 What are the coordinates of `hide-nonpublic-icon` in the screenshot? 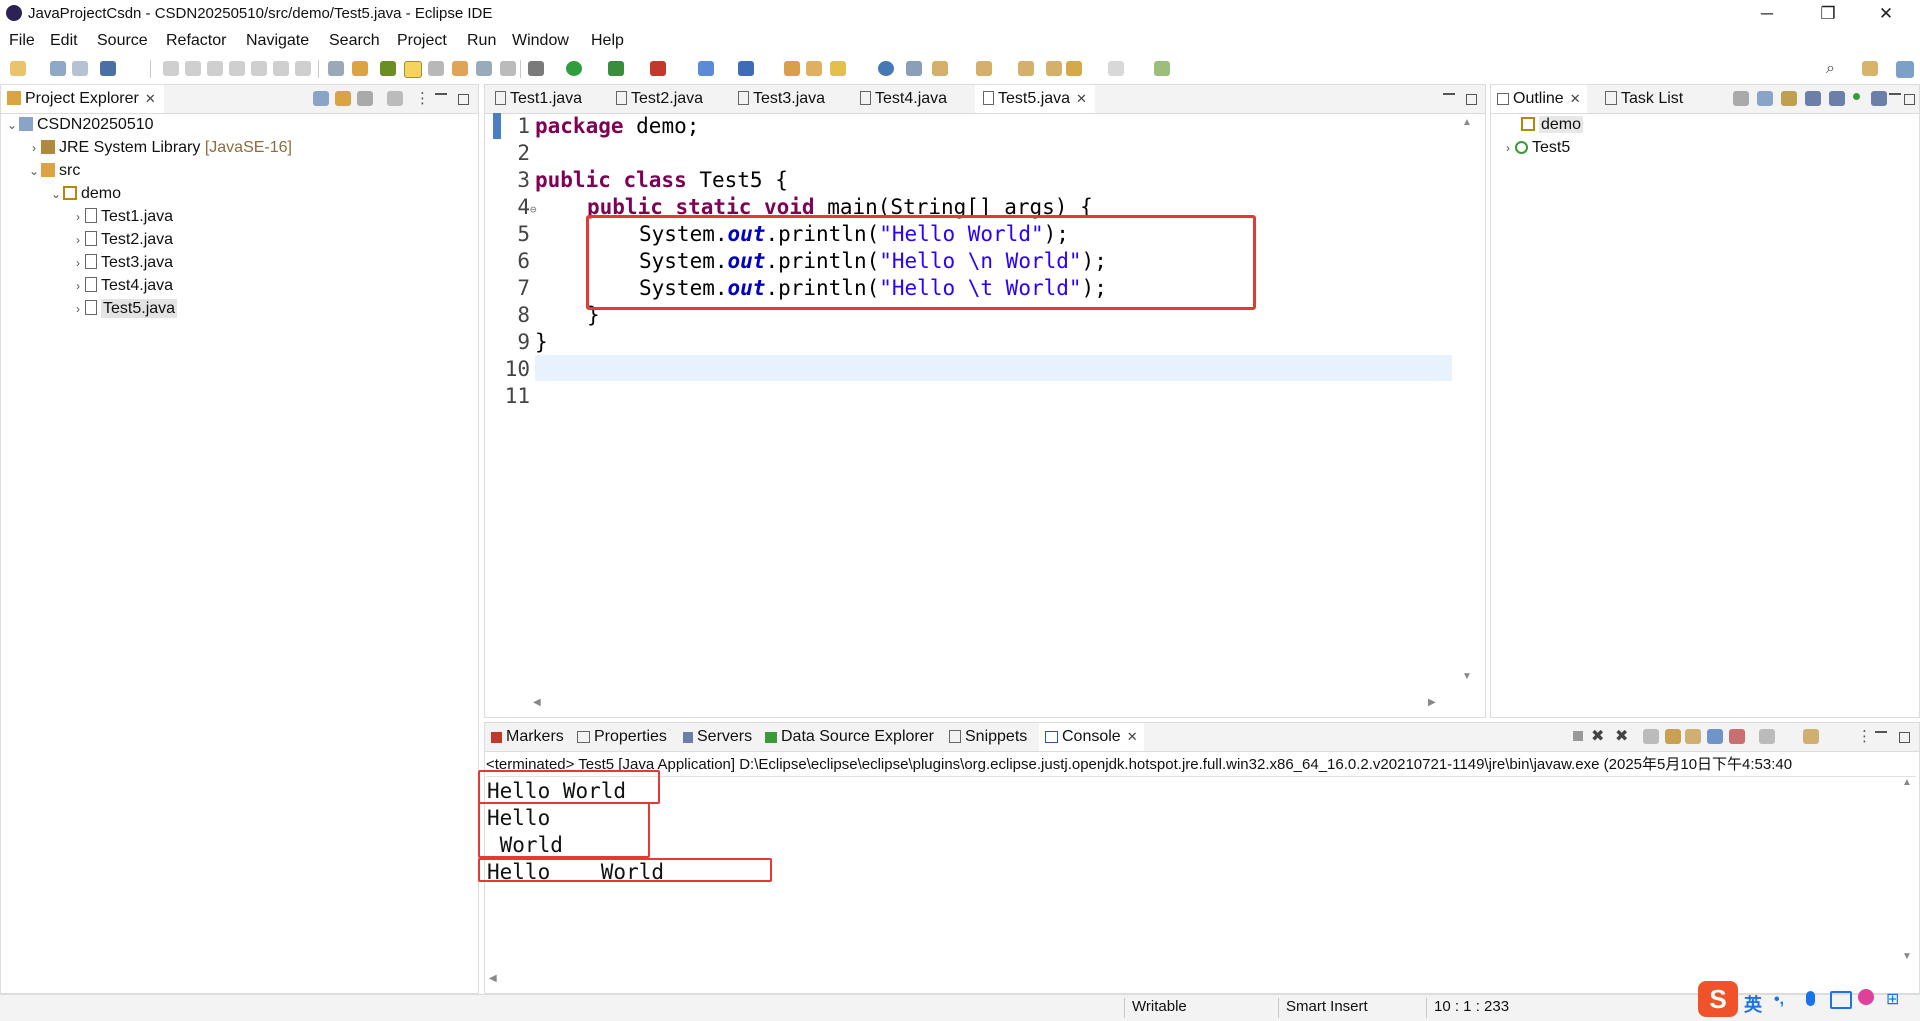 It's located at (1856, 96).